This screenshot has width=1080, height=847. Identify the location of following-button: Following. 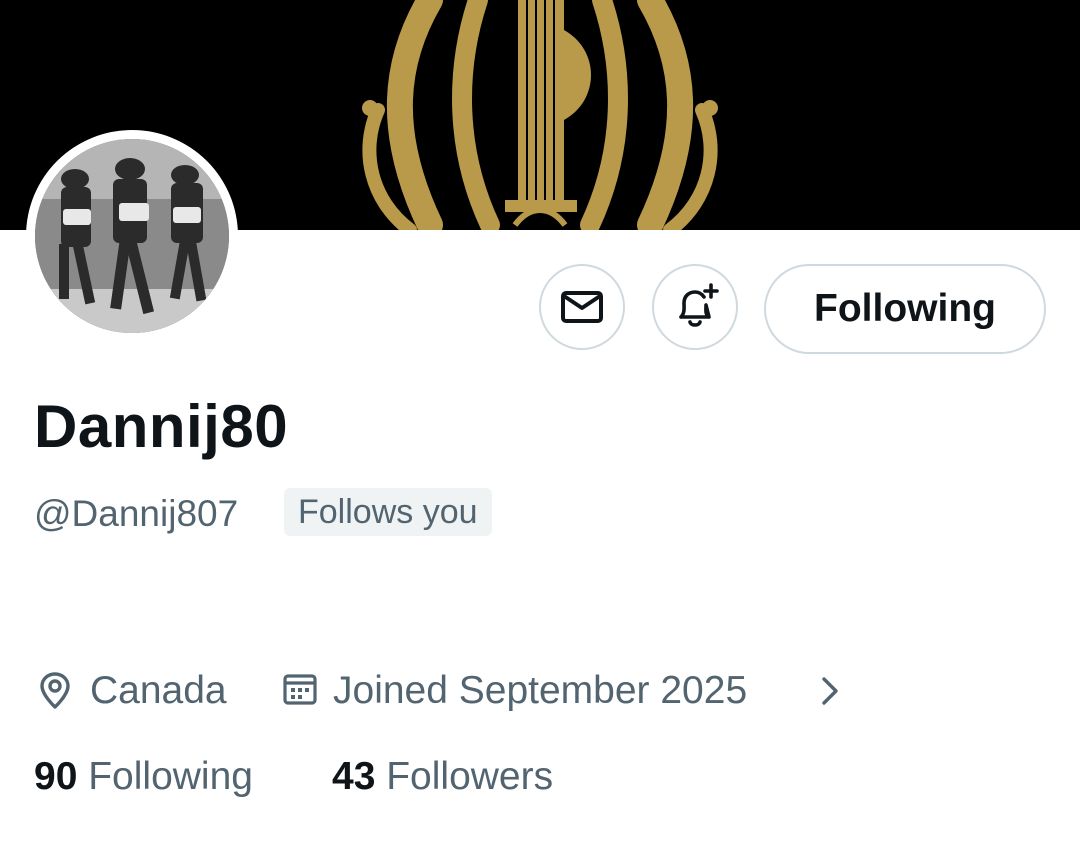
(905, 309).